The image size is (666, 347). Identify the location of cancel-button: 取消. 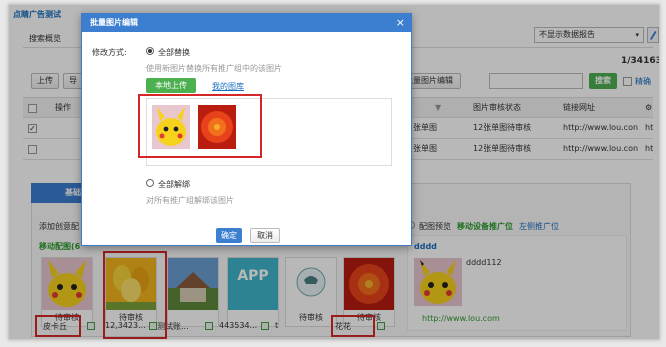
(265, 235).